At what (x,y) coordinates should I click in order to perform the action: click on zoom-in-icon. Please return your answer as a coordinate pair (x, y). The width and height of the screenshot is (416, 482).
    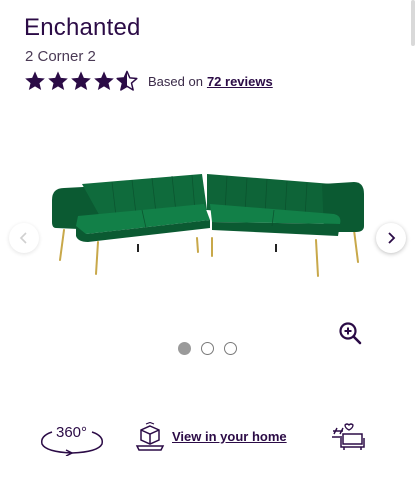
    Looking at the image, I should click on (350, 333).